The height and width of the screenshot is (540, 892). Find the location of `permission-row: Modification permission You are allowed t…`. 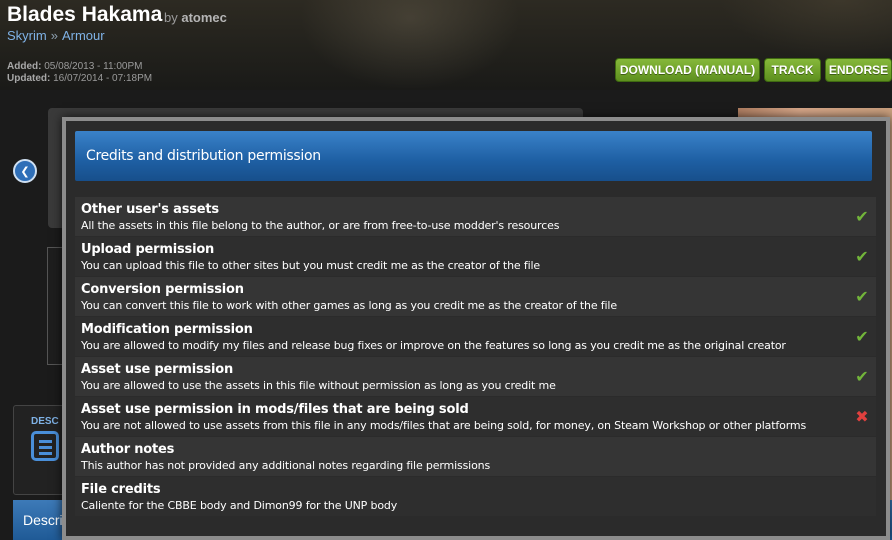

permission-row: Modification permission You are allowed t… is located at coordinates (475, 336).